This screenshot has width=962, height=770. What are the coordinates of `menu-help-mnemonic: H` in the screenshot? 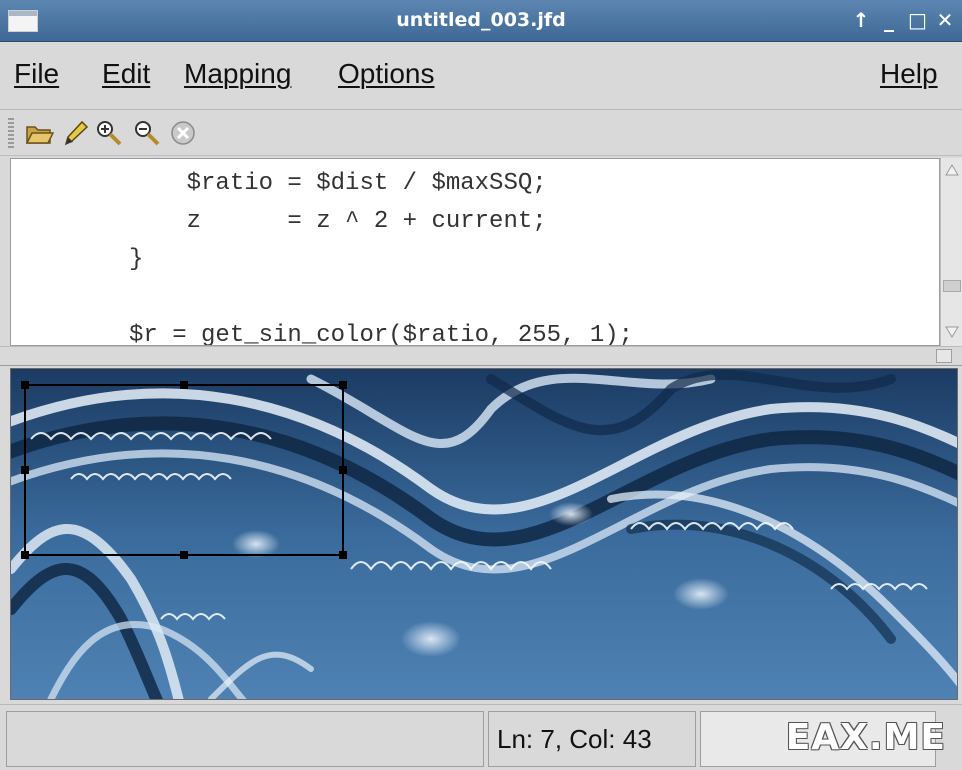 It's located at (890, 73).